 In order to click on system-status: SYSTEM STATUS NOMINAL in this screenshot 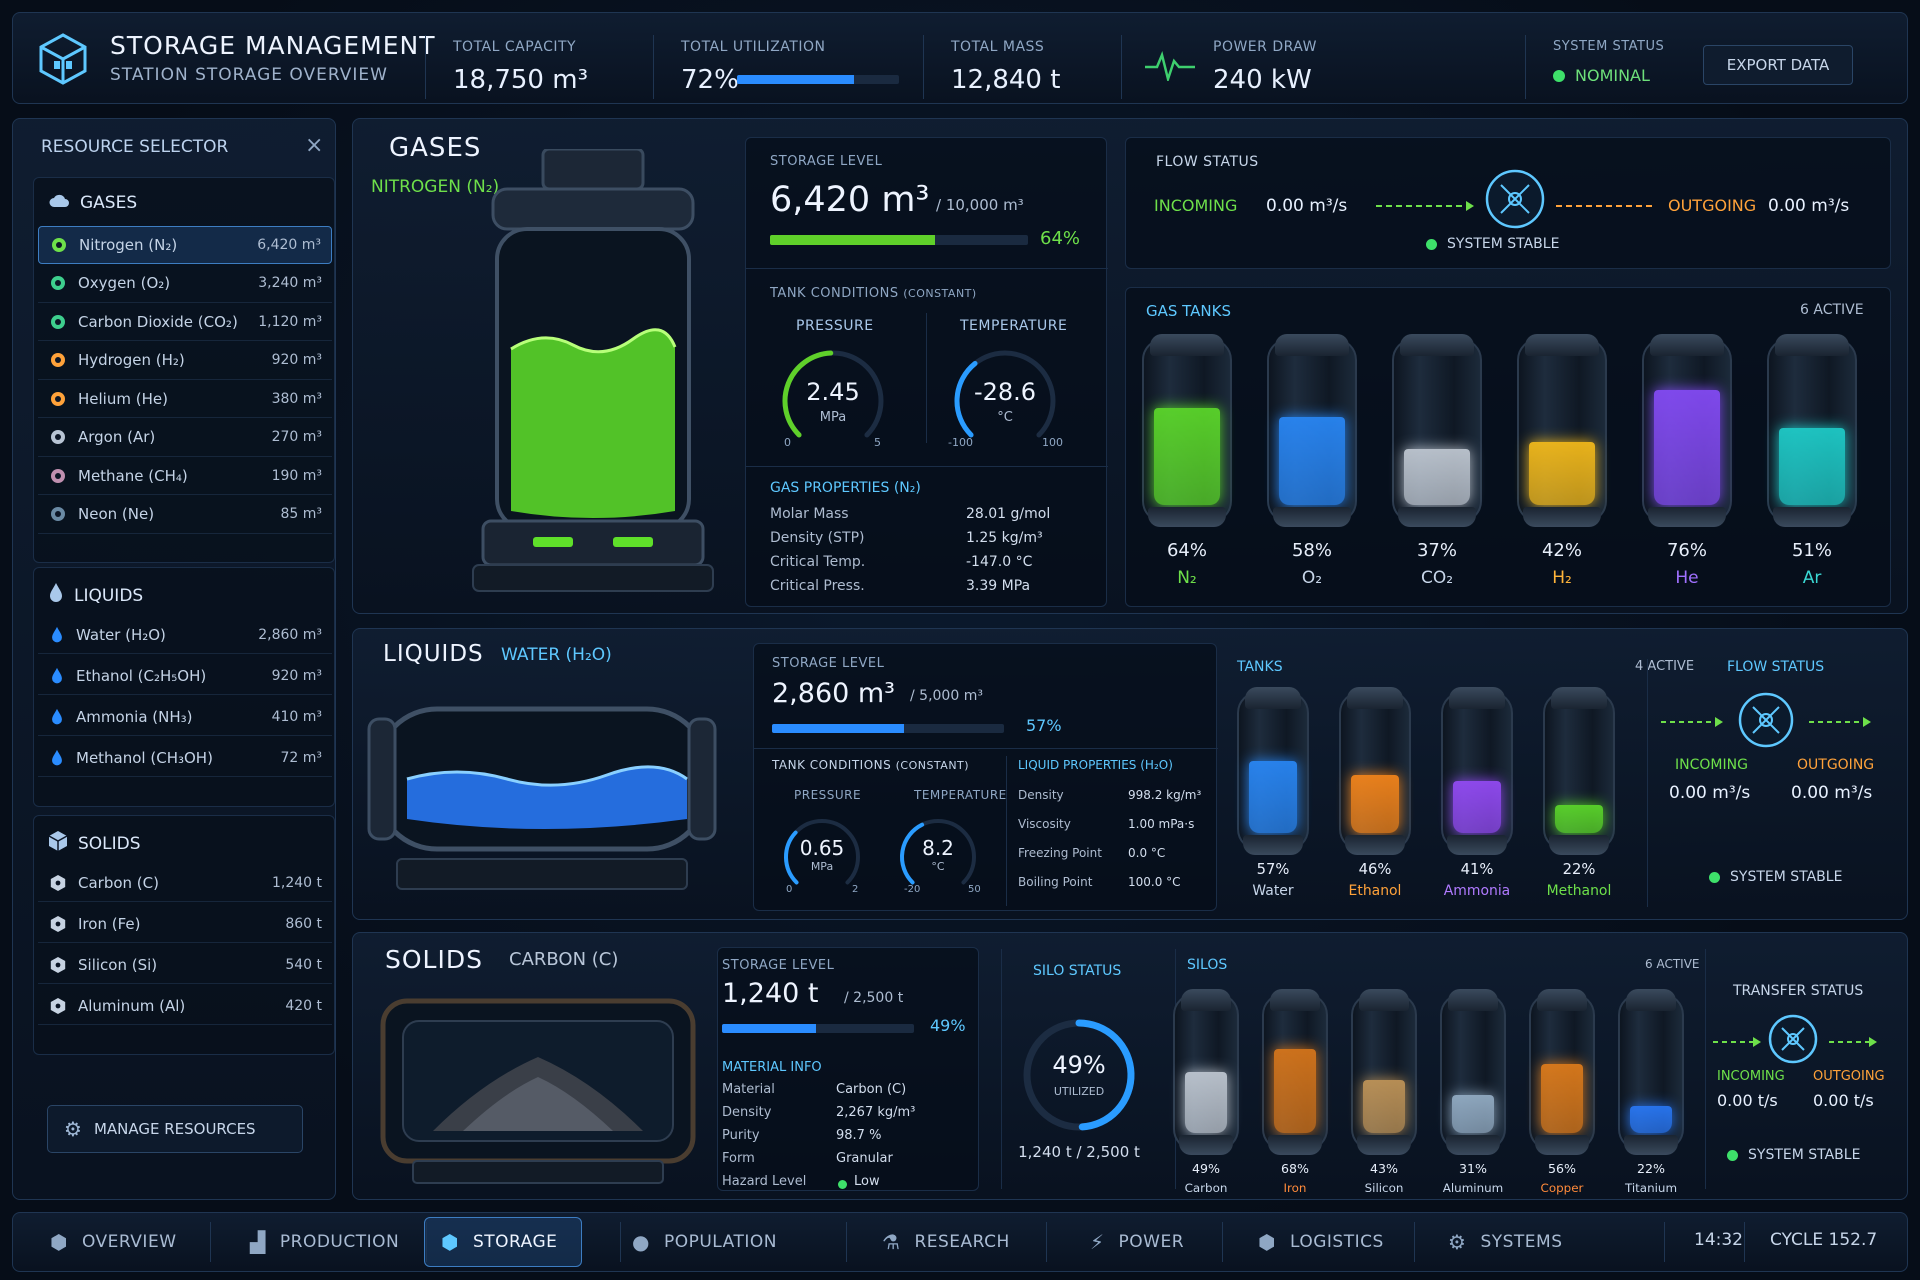, I will do `click(1609, 62)`.